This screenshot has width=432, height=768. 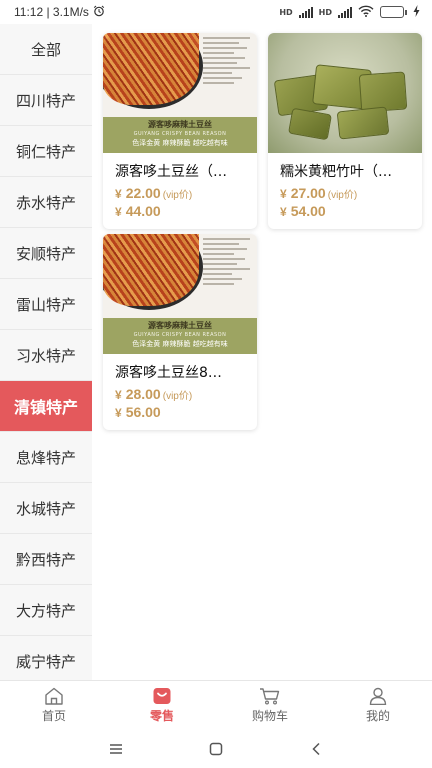 What do you see at coordinates (46, 457) in the screenshot?
I see `sidebar-item: 息烽特产` at bounding box center [46, 457].